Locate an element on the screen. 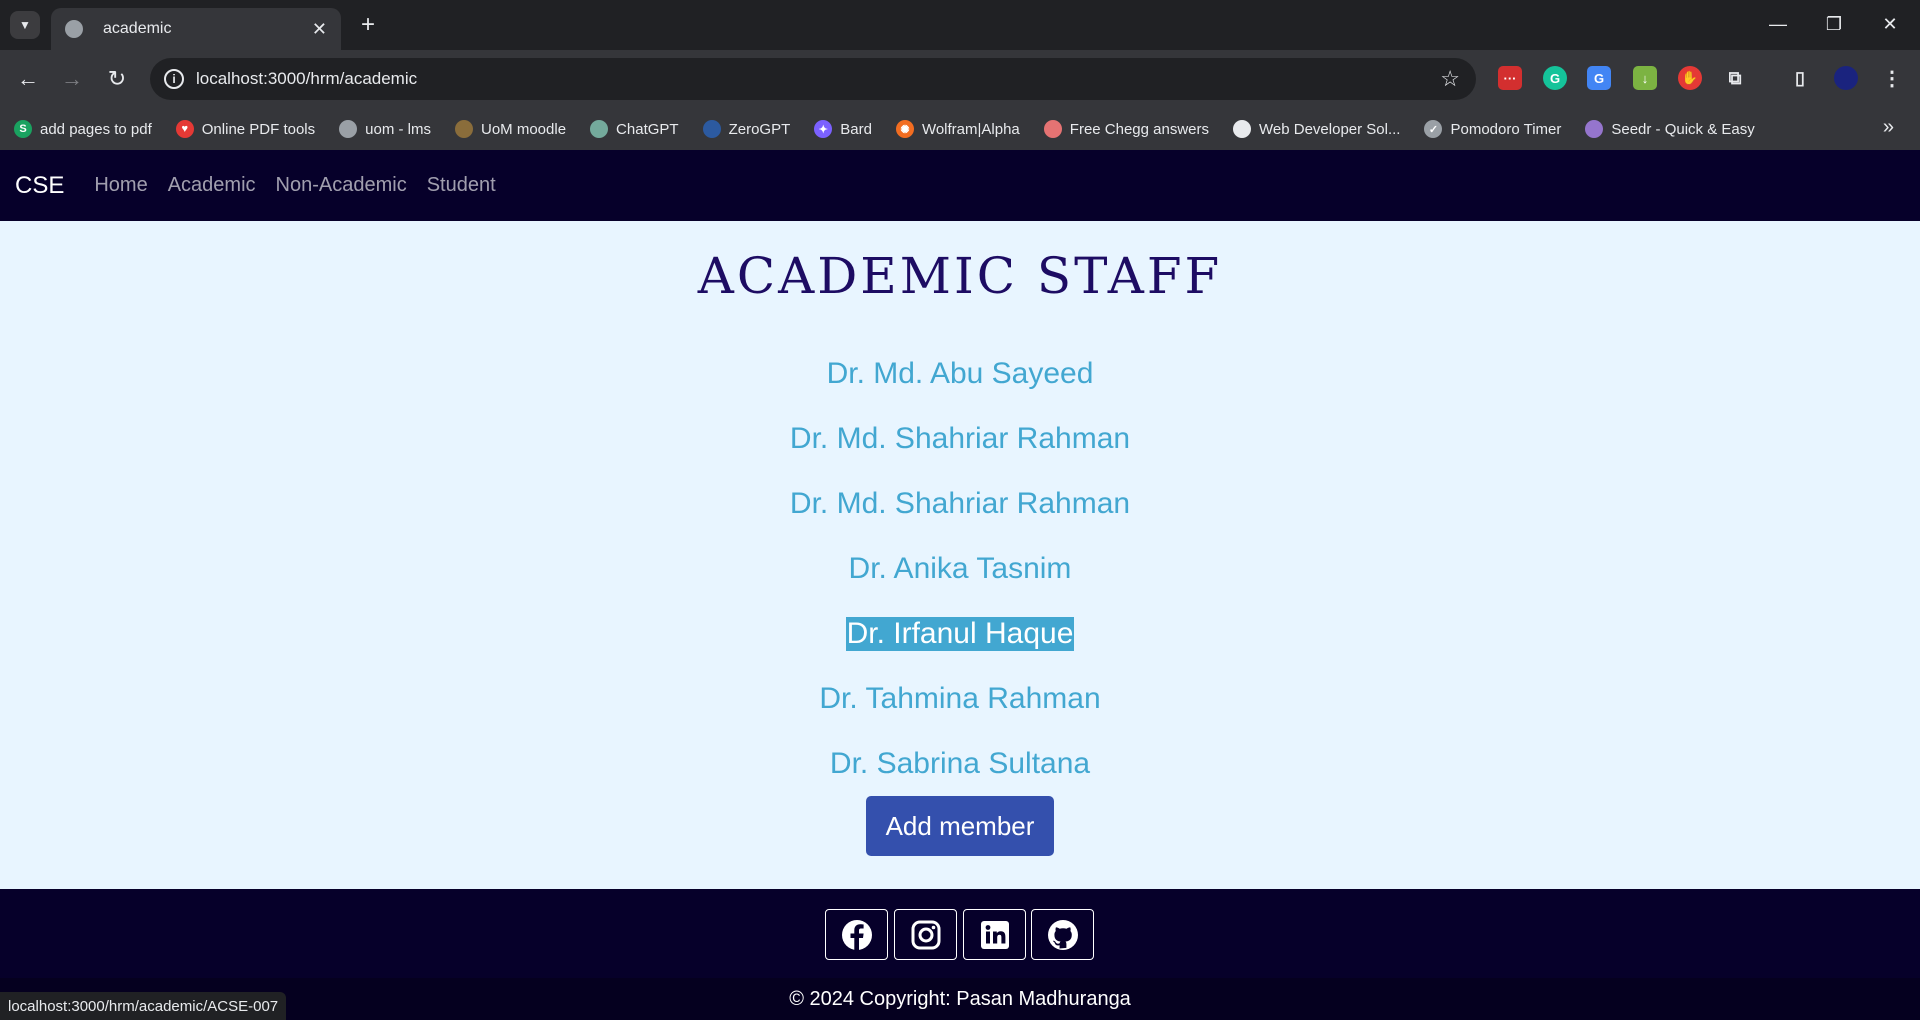 The image size is (1920, 1020). bookmark-item: ChatGPT is located at coordinates (634, 129).